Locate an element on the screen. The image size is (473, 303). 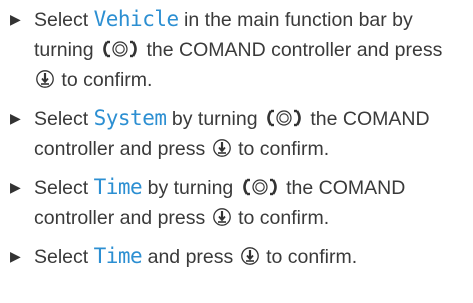
menu-item-vehicle: Vehicle is located at coordinates (136, 19).